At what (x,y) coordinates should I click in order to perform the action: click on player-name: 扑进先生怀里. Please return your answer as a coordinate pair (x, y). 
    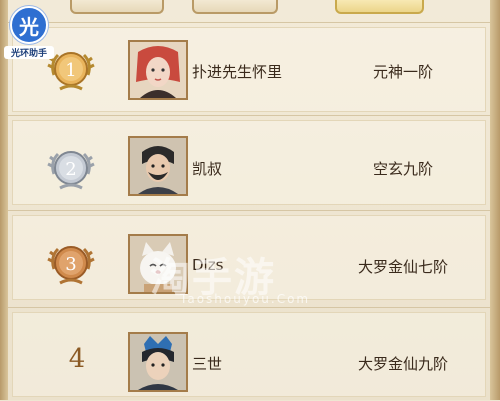
    Looking at the image, I should click on (237, 72).